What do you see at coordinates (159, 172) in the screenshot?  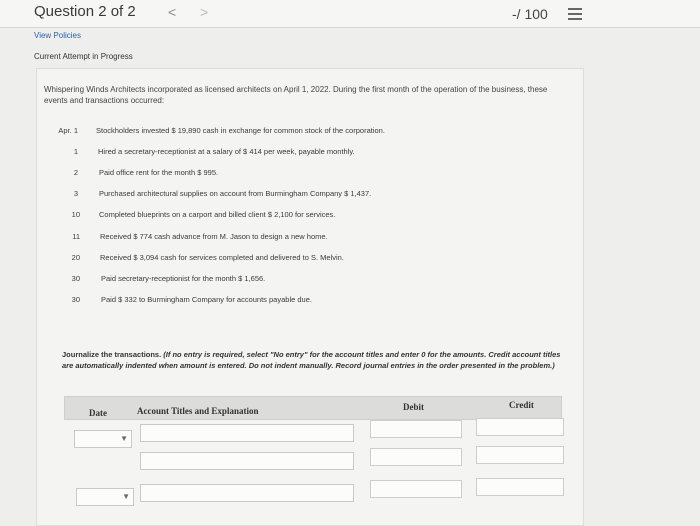 I see `event-description: Paid office rent for the month $ 995.` at bounding box center [159, 172].